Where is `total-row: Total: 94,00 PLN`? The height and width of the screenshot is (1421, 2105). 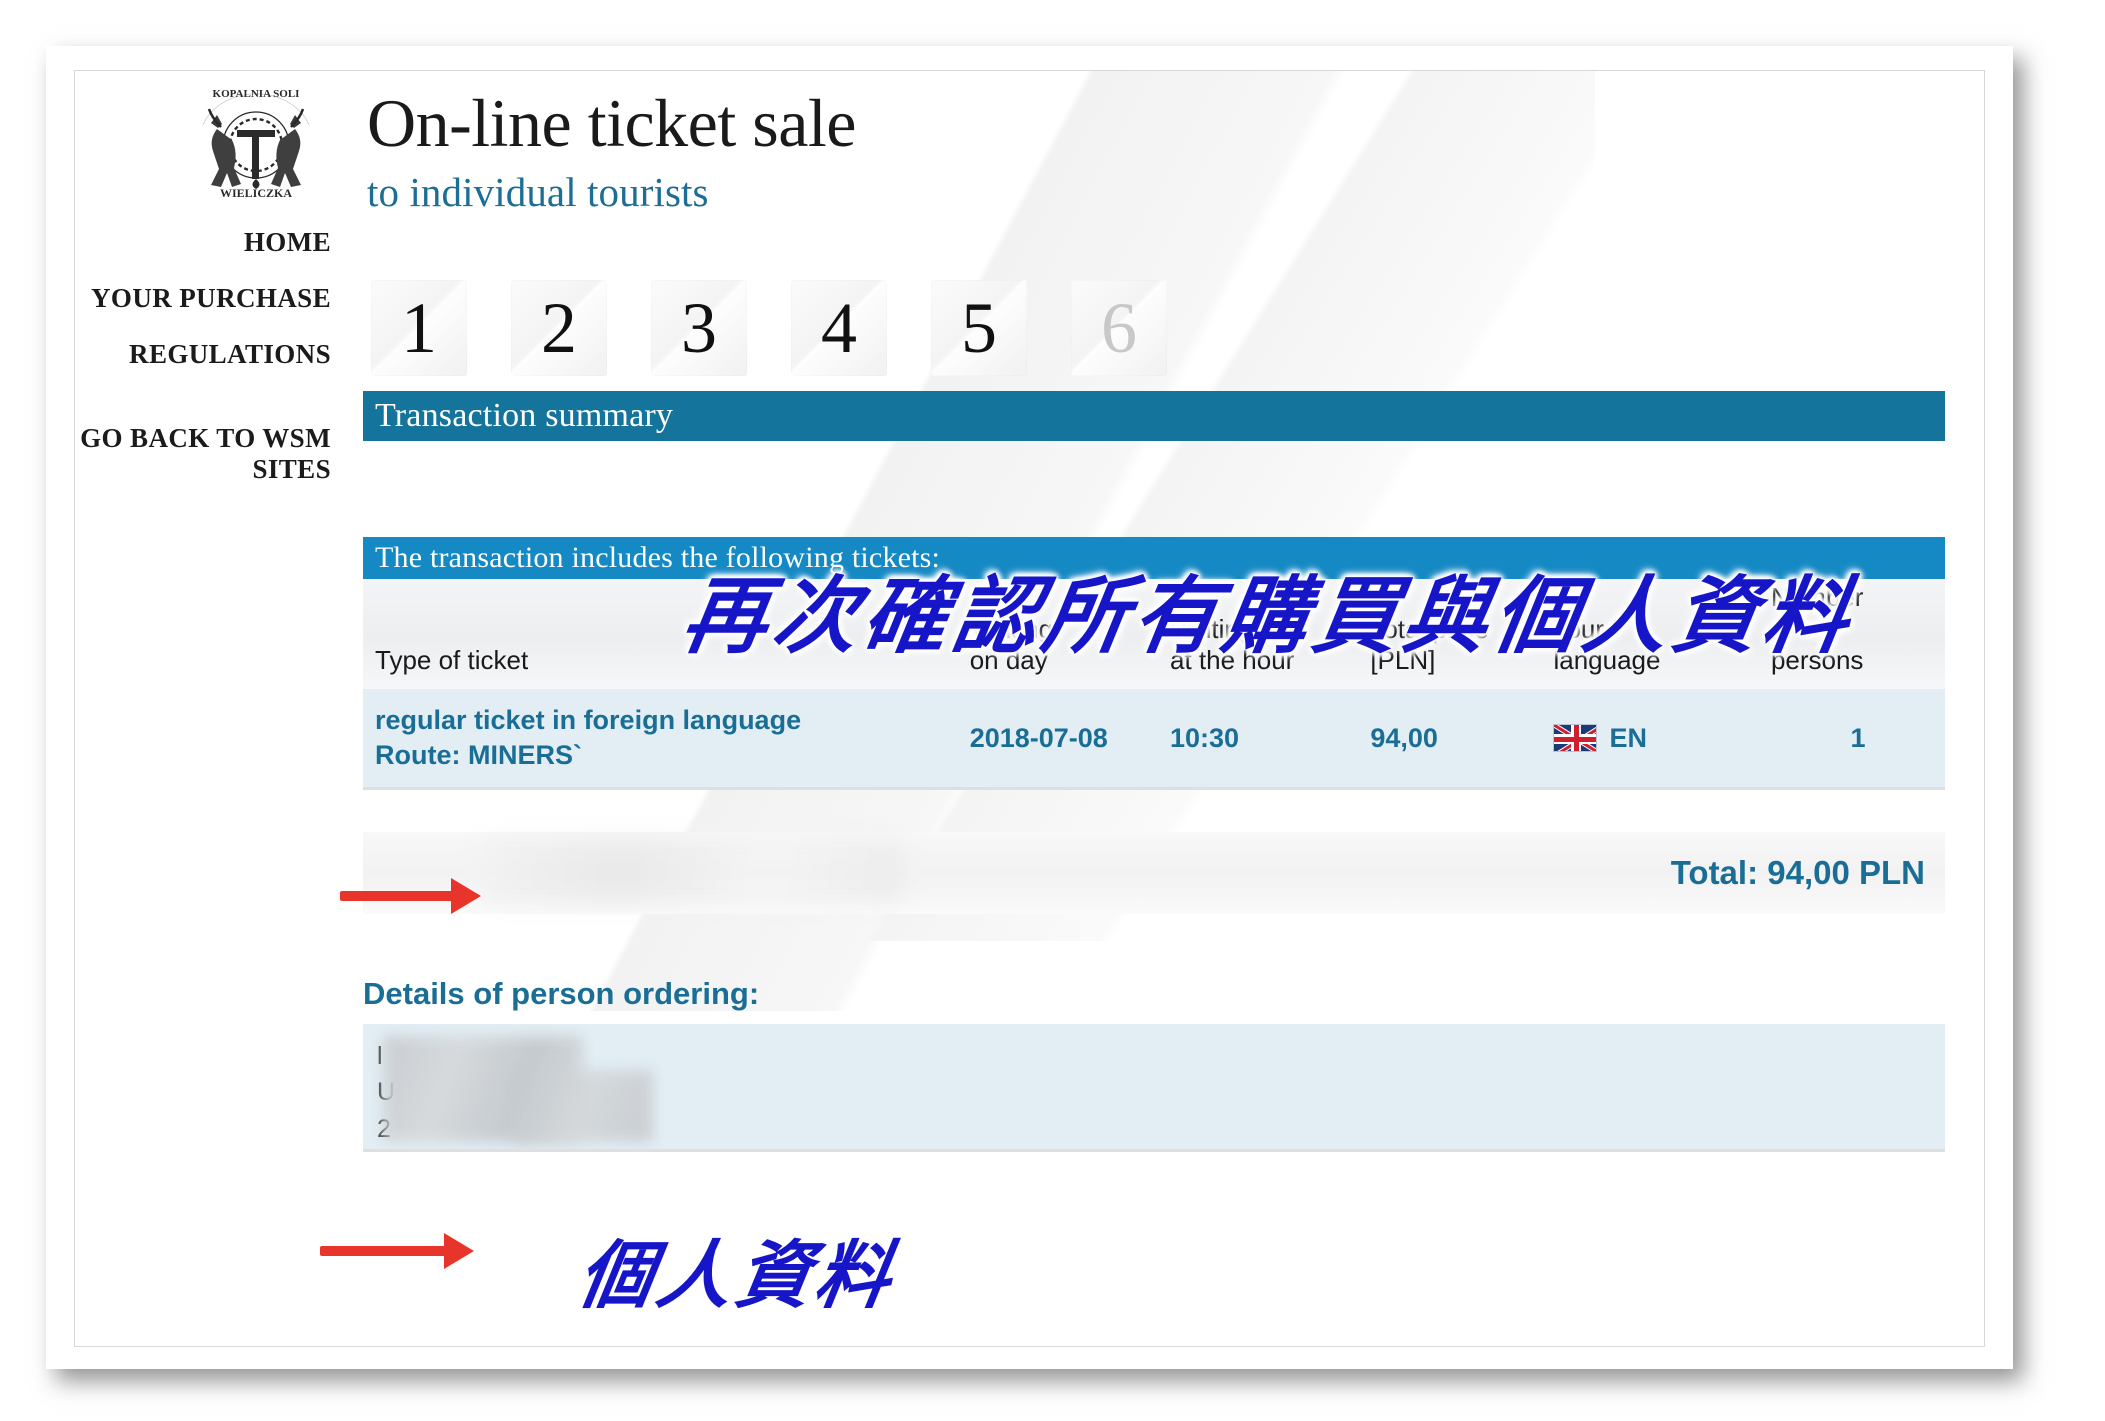 total-row: Total: 94,00 PLN is located at coordinates (1154, 873).